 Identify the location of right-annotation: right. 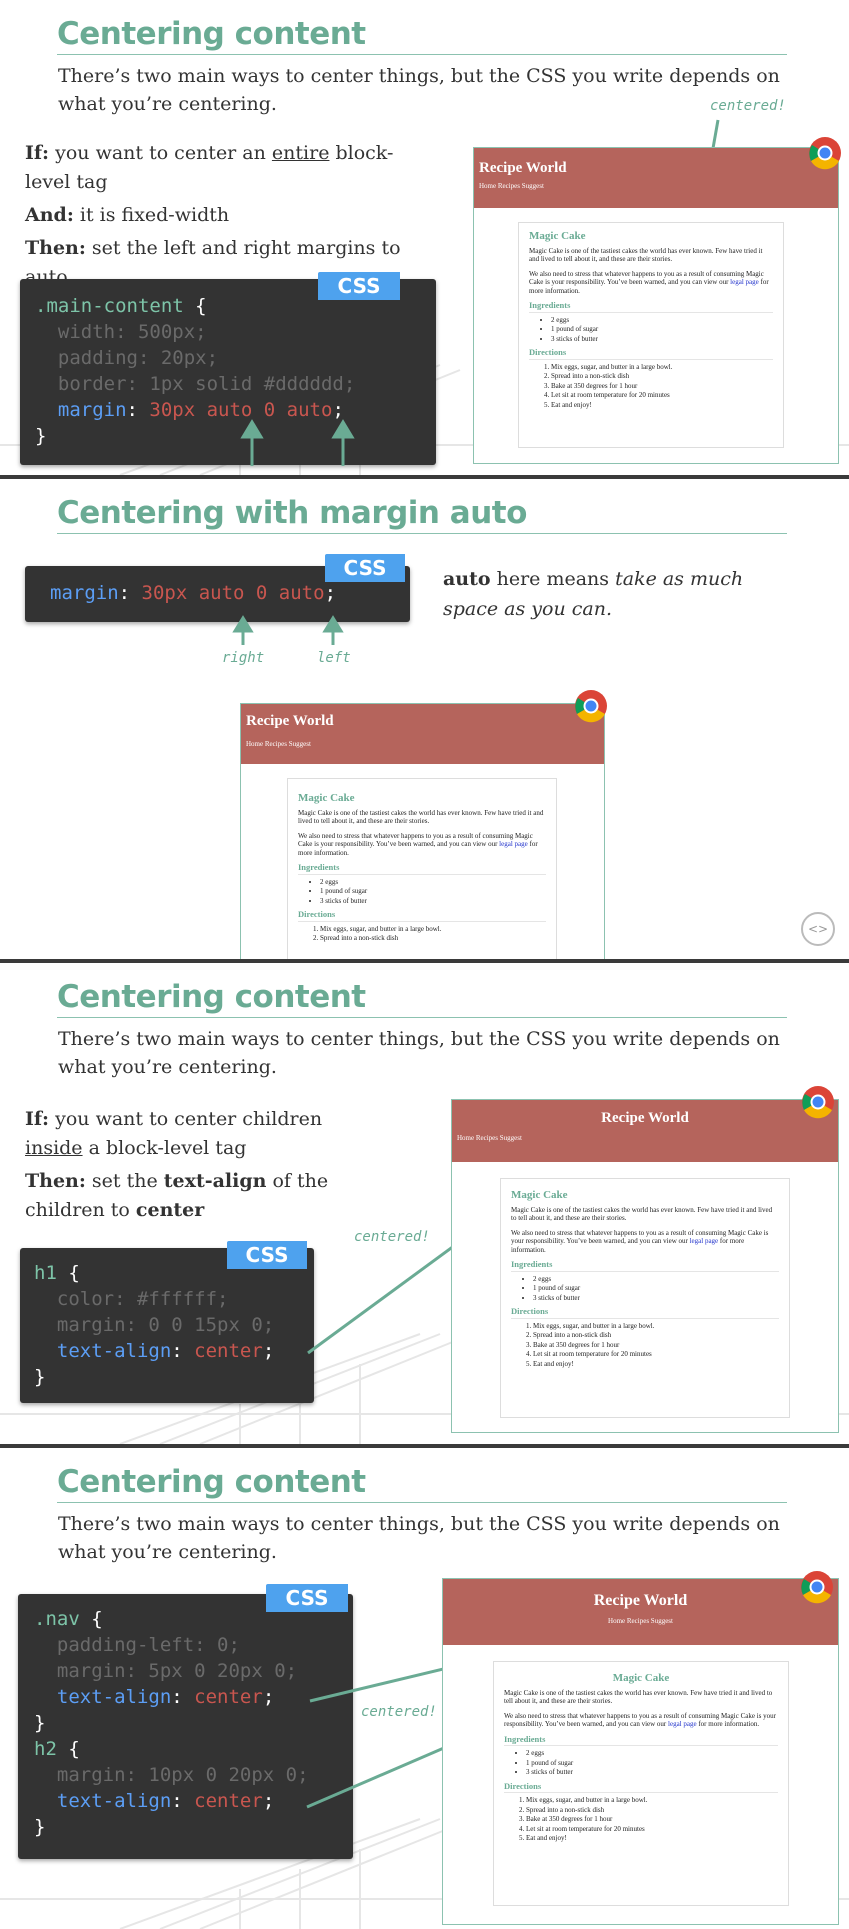
(243, 658).